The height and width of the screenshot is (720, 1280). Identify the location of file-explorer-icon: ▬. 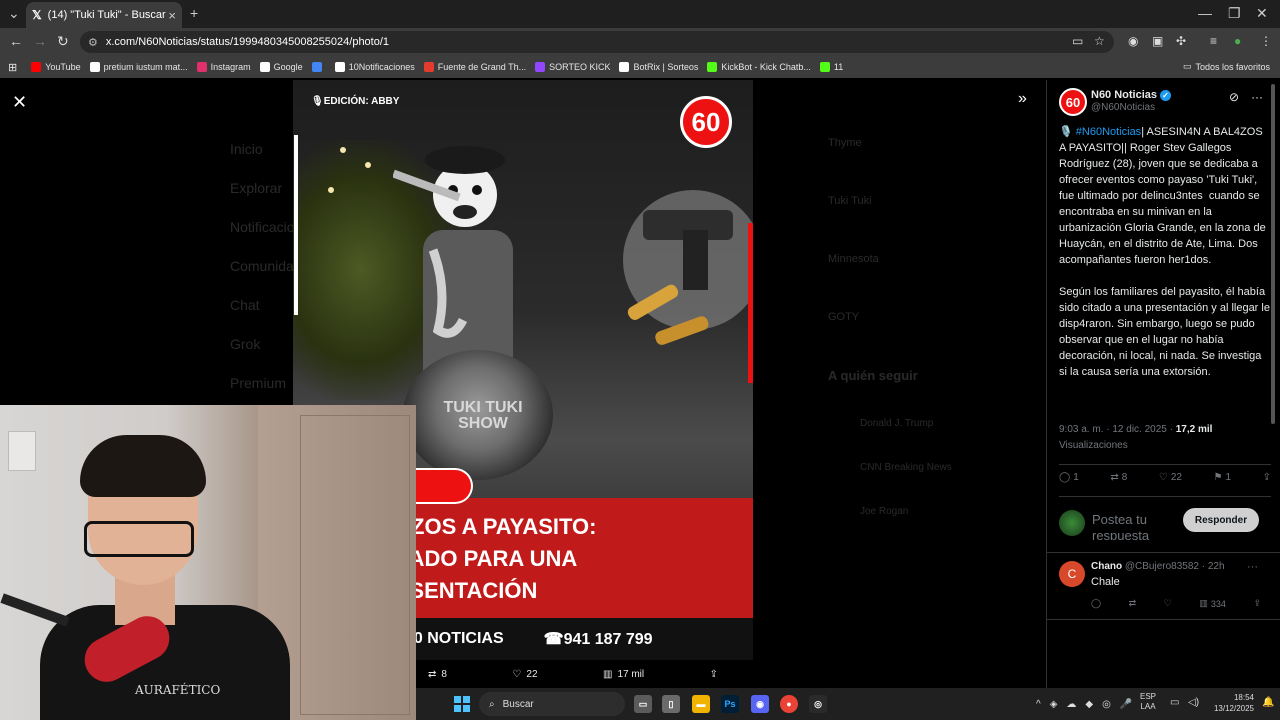
(701, 704).